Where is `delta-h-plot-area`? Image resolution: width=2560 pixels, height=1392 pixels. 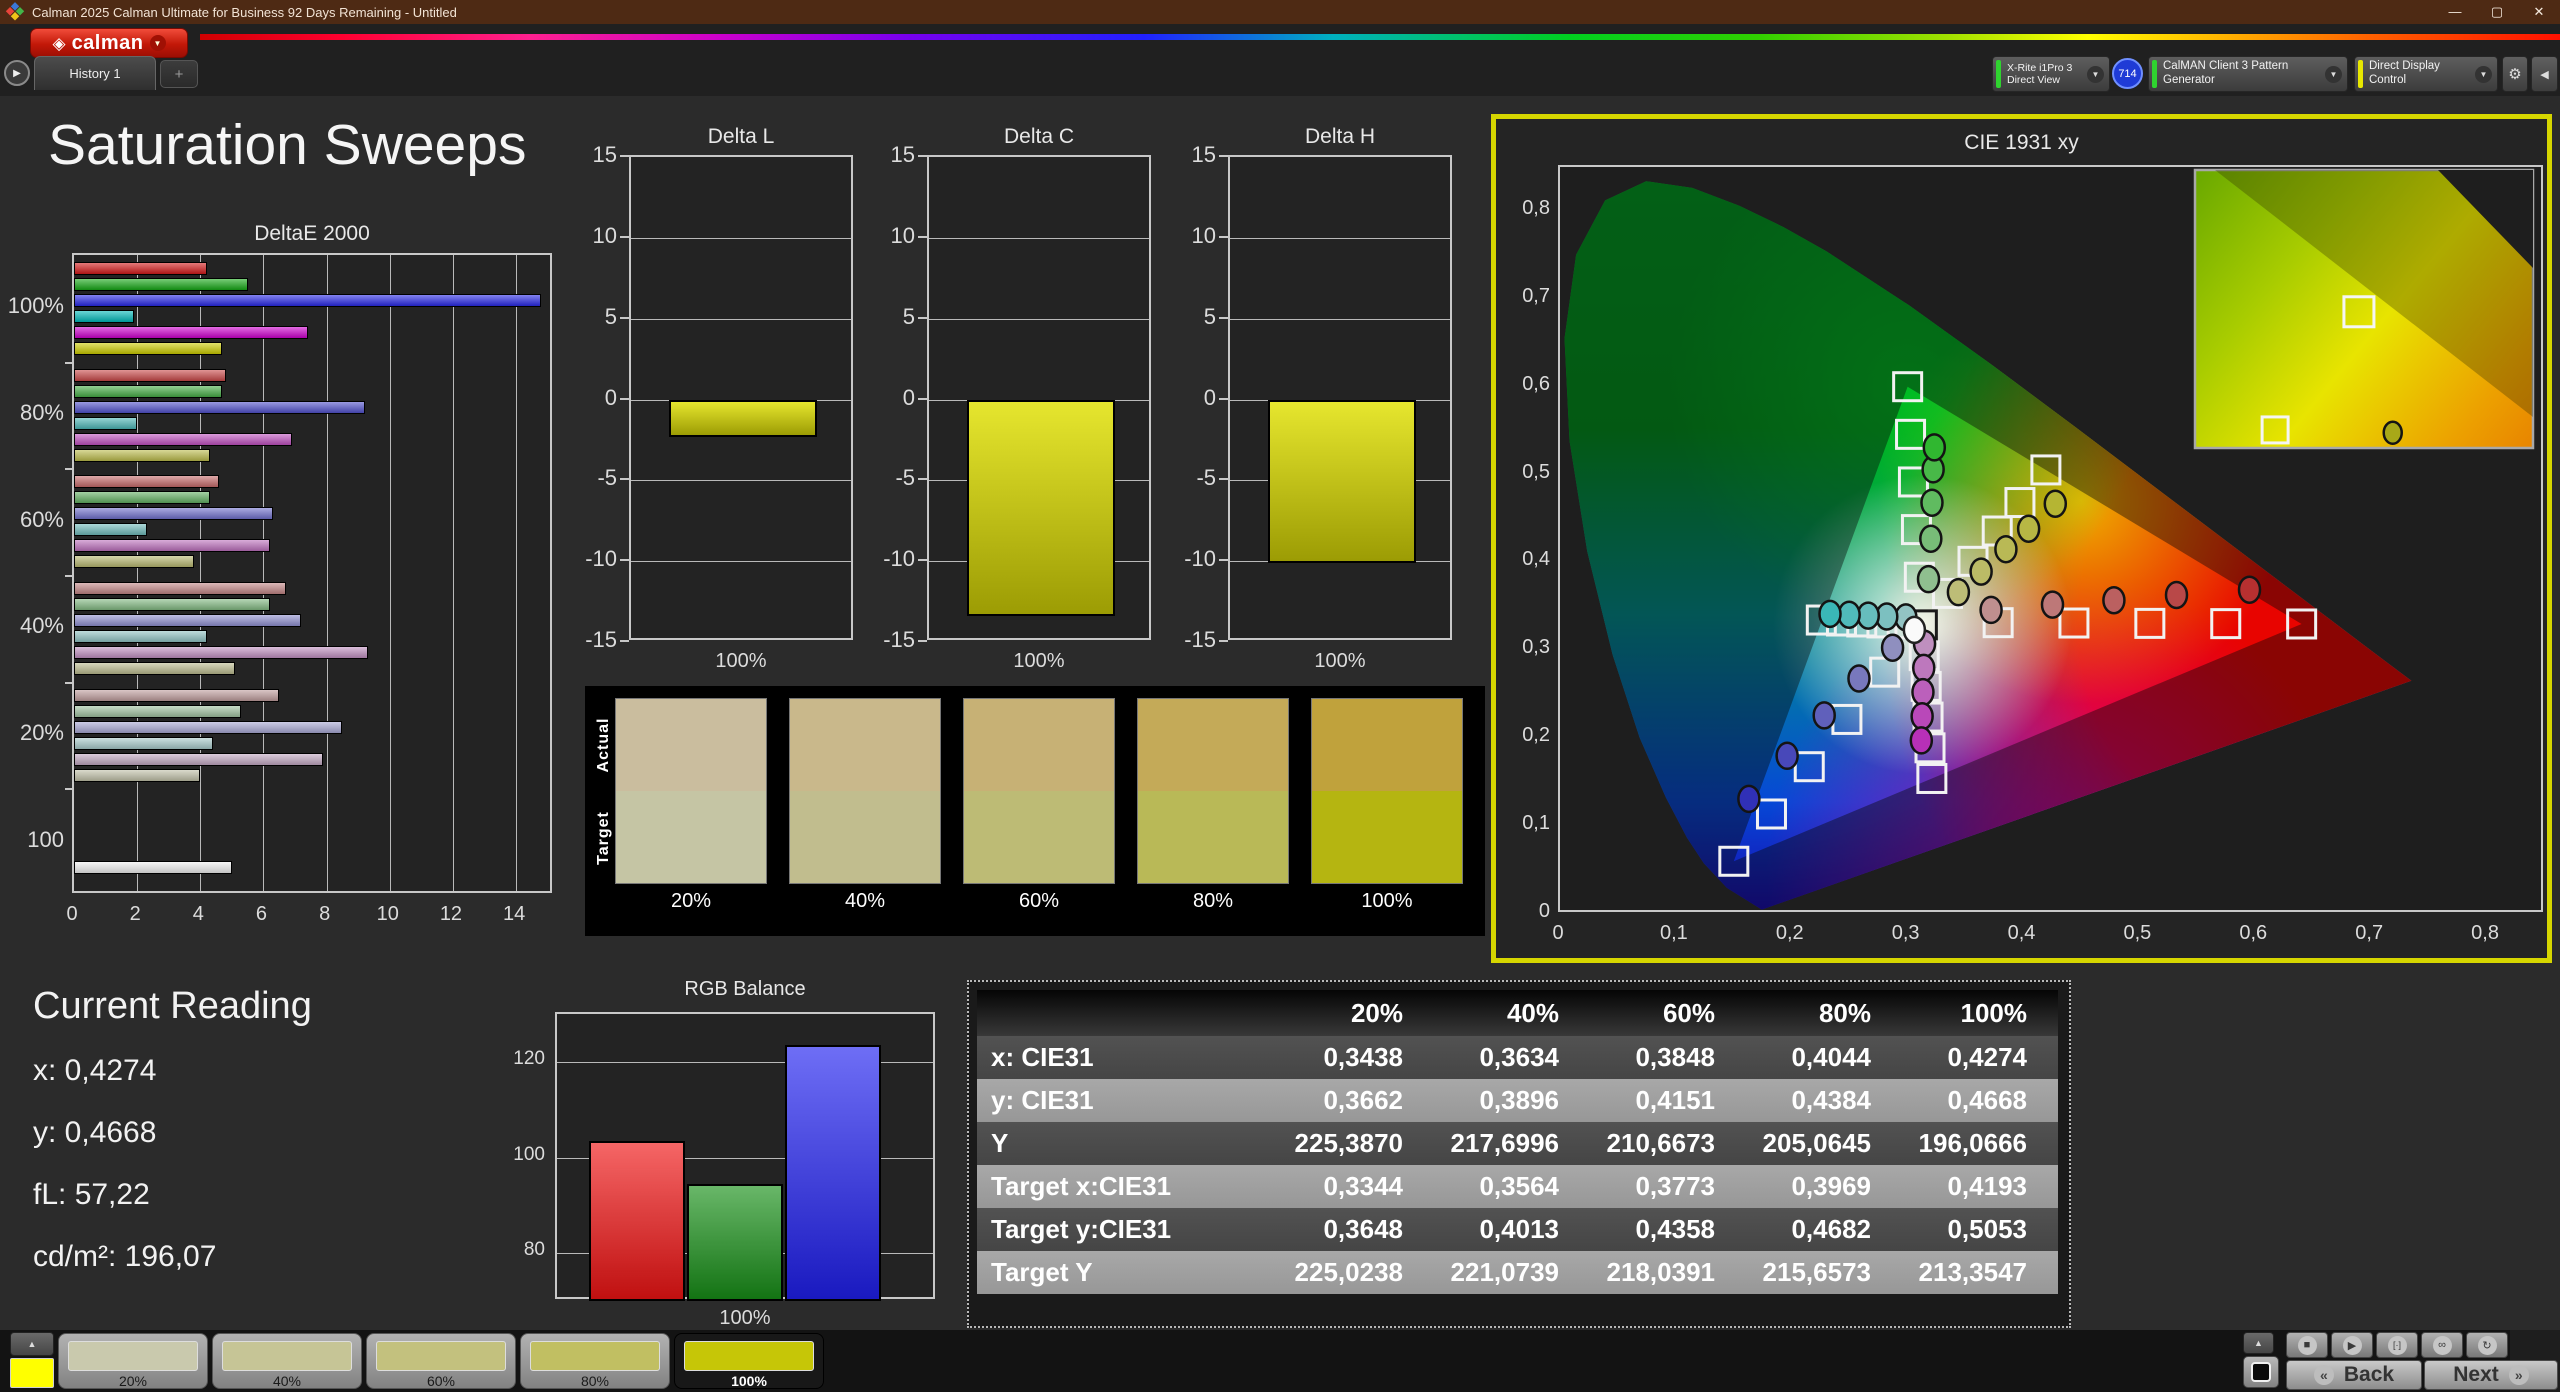 delta-h-plot-area is located at coordinates (1340, 397).